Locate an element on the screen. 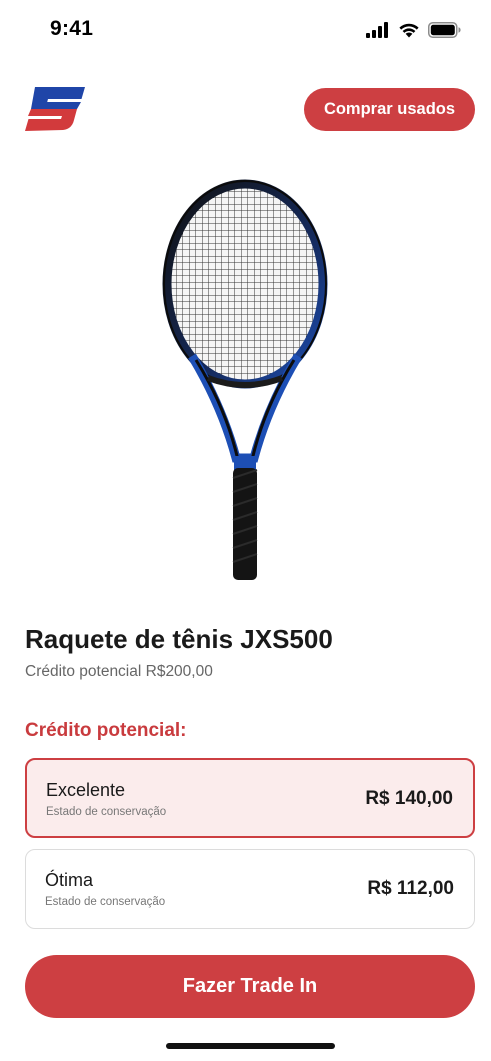 This screenshot has height=1061, width=491. buy-used-button: Comprar usados is located at coordinates (389, 109).